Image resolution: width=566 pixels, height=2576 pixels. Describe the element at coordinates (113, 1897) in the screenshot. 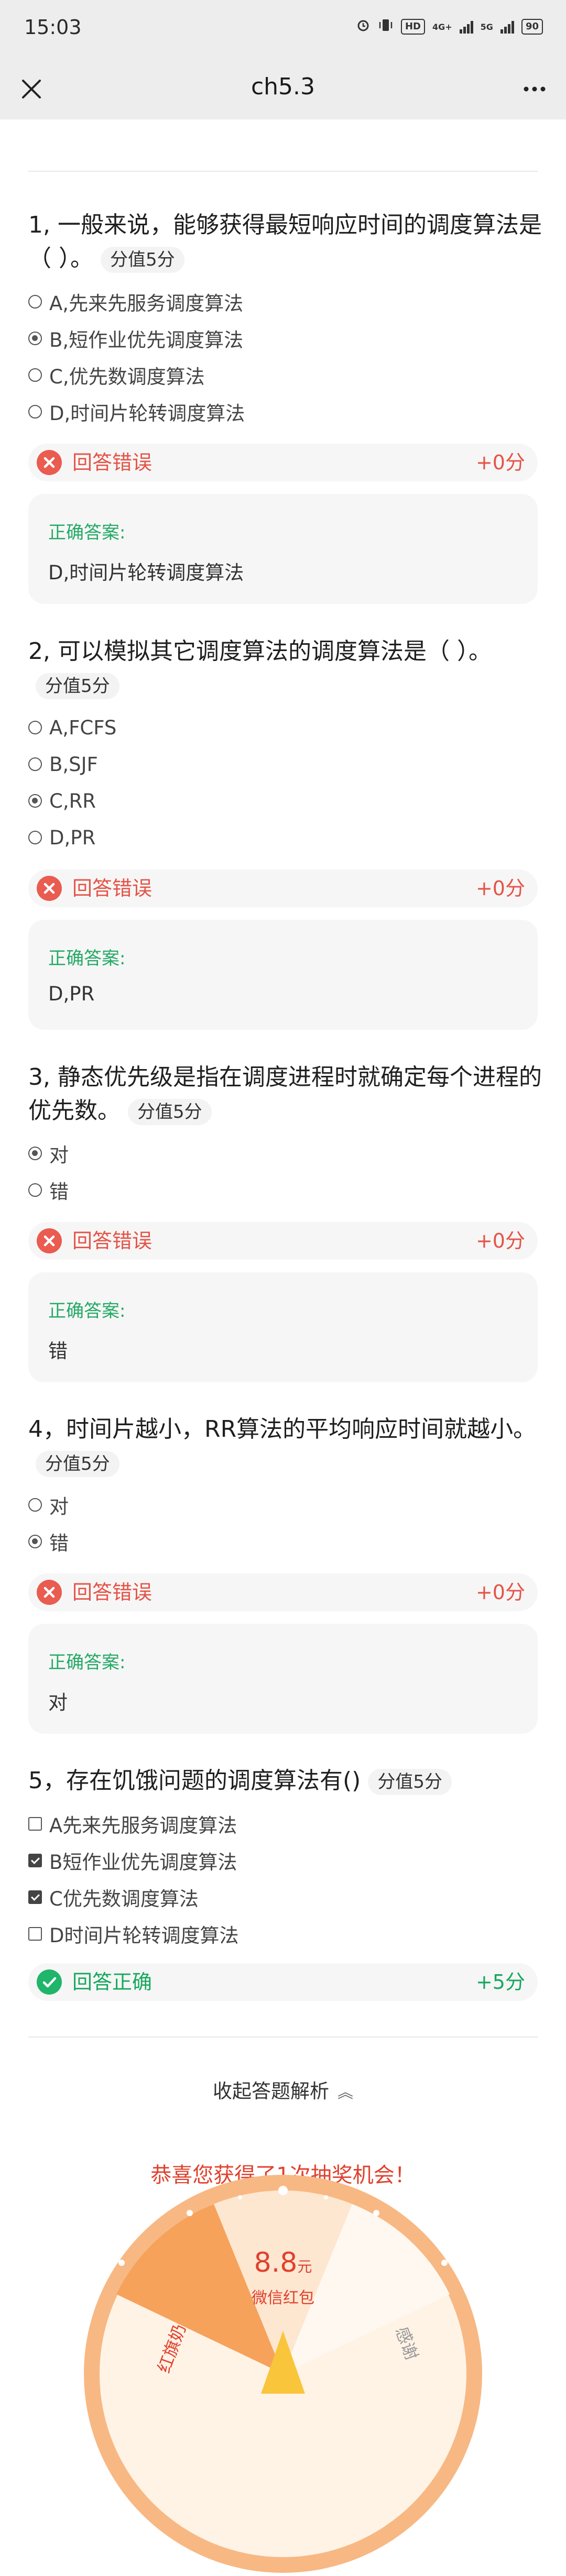

I see `question-5-option-c: C优先数调度算法` at that location.